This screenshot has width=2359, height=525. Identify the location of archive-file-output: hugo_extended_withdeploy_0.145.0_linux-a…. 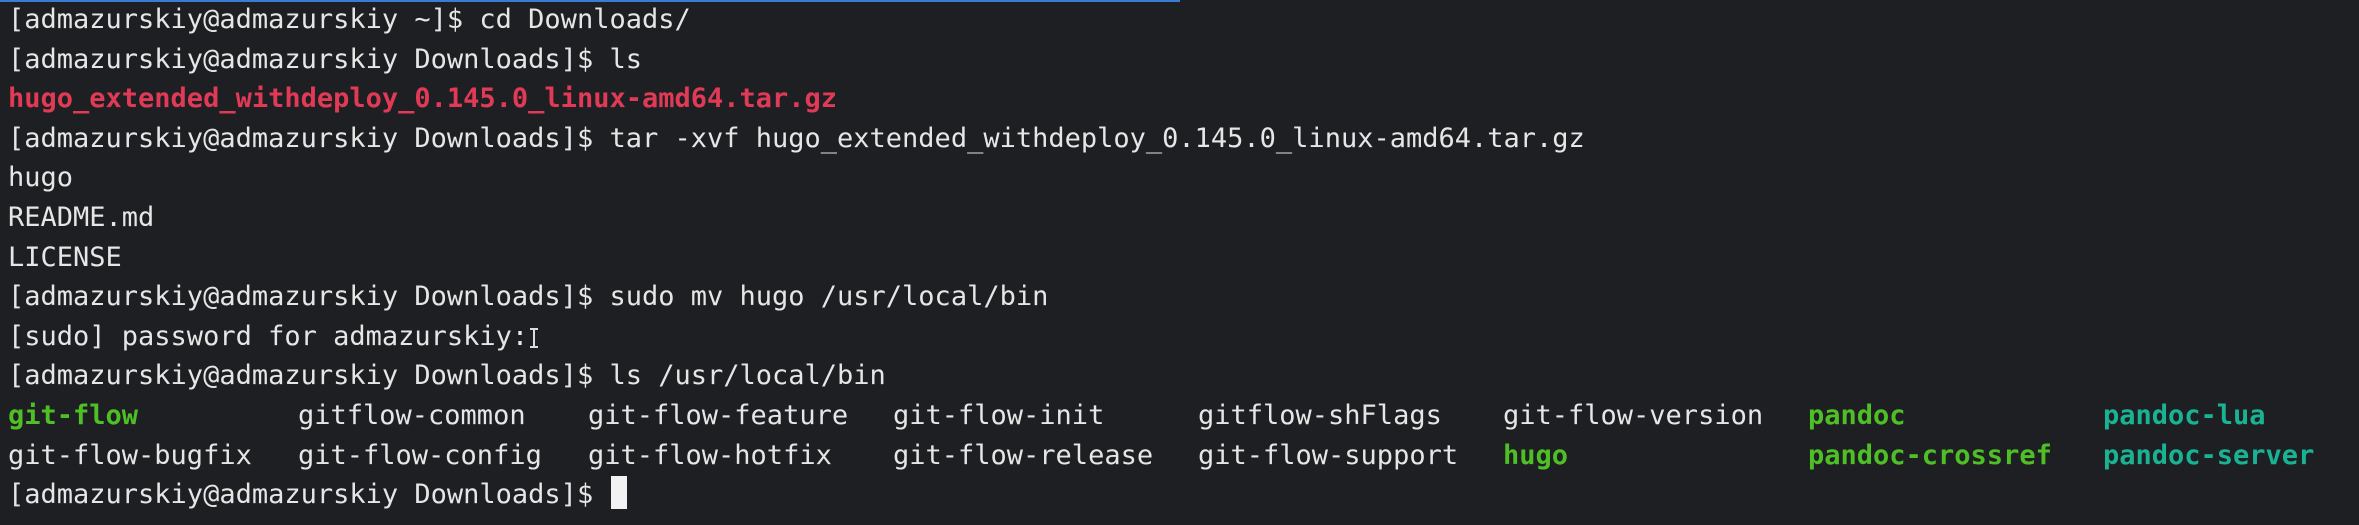
(423, 99).